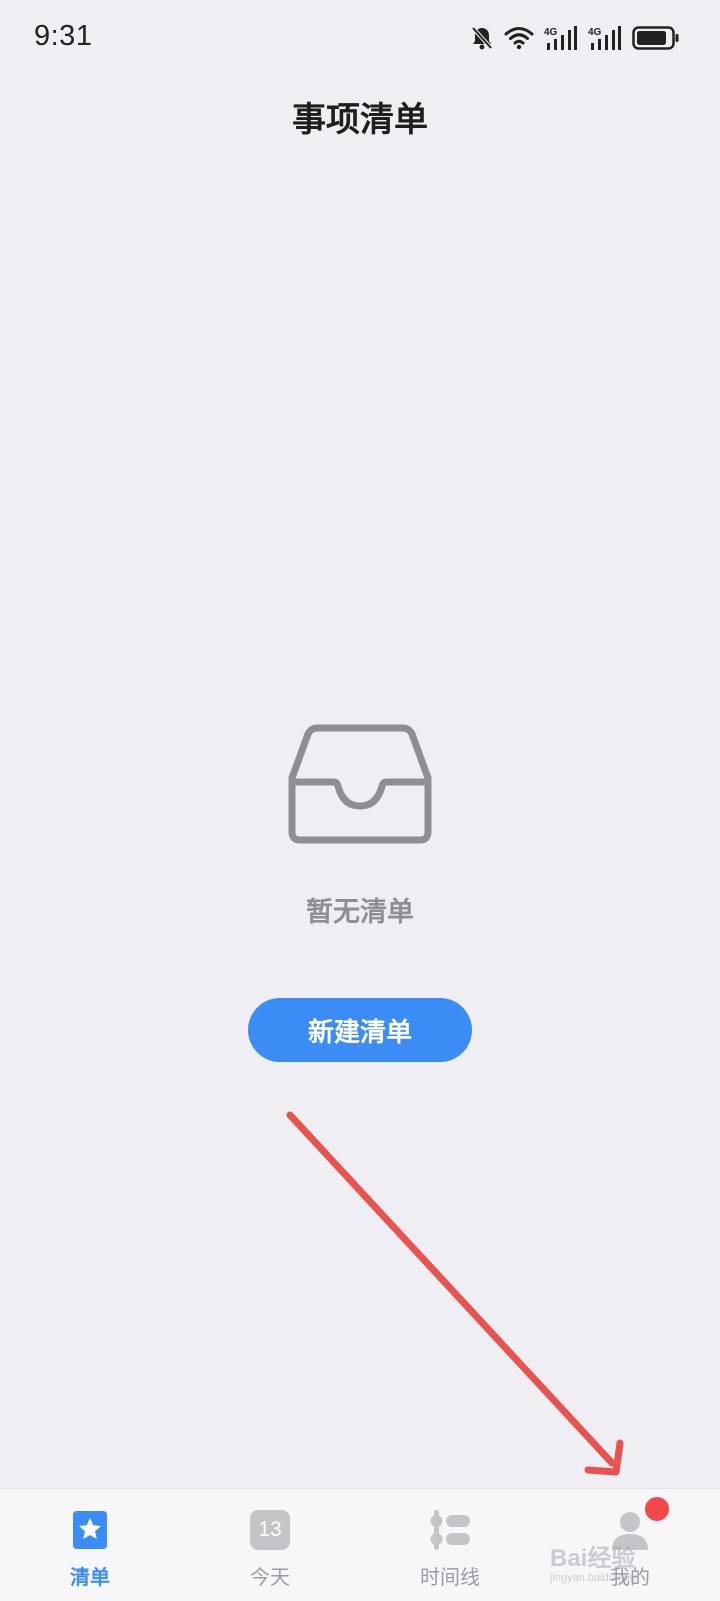 This screenshot has width=720, height=1601. Describe the element at coordinates (360, 1544) in the screenshot. I see `bottom-tab-bar: 清单 13 今天 时间线 我的` at that location.